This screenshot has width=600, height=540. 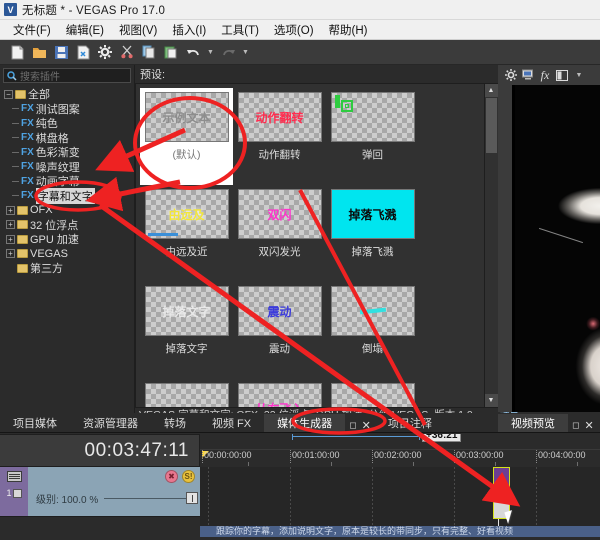 What do you see at coordinates (579, 75) in the screenshot?
I see `preview-dropdown-icon: ▼` at bounding box center [579, 75].